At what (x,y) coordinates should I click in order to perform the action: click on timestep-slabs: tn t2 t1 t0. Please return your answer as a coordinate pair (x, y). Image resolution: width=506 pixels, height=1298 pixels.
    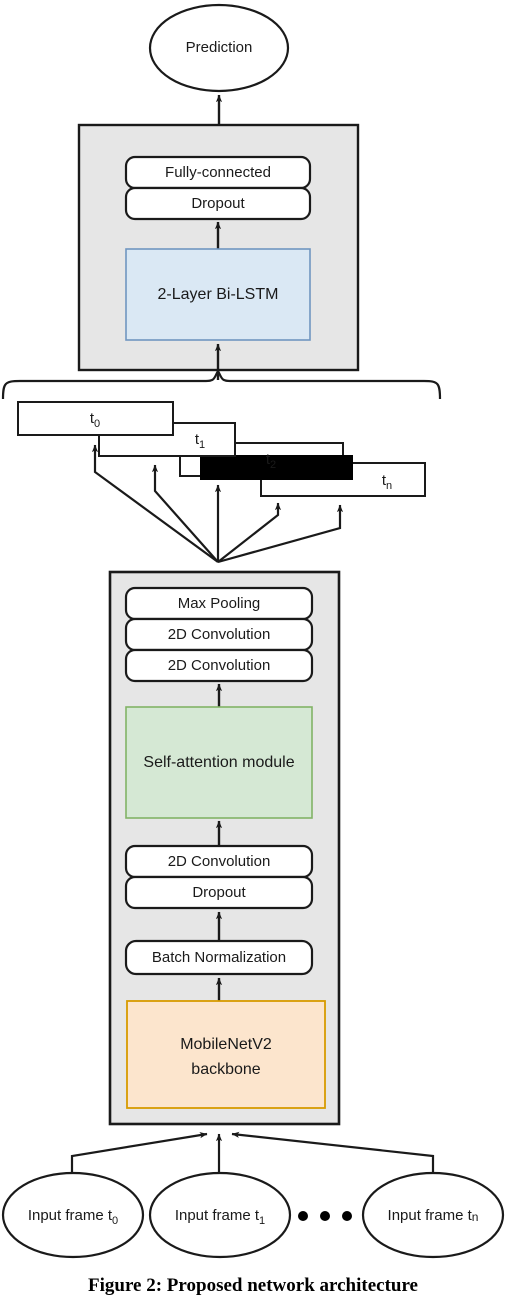
    Looking at the image, I should click on (221, 449).